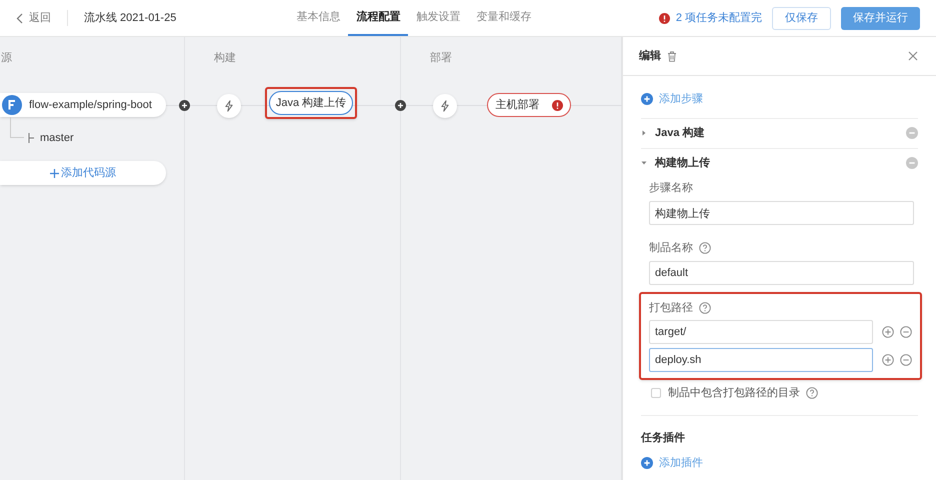  I want to click on back-button: 返回, so click(42, 18).